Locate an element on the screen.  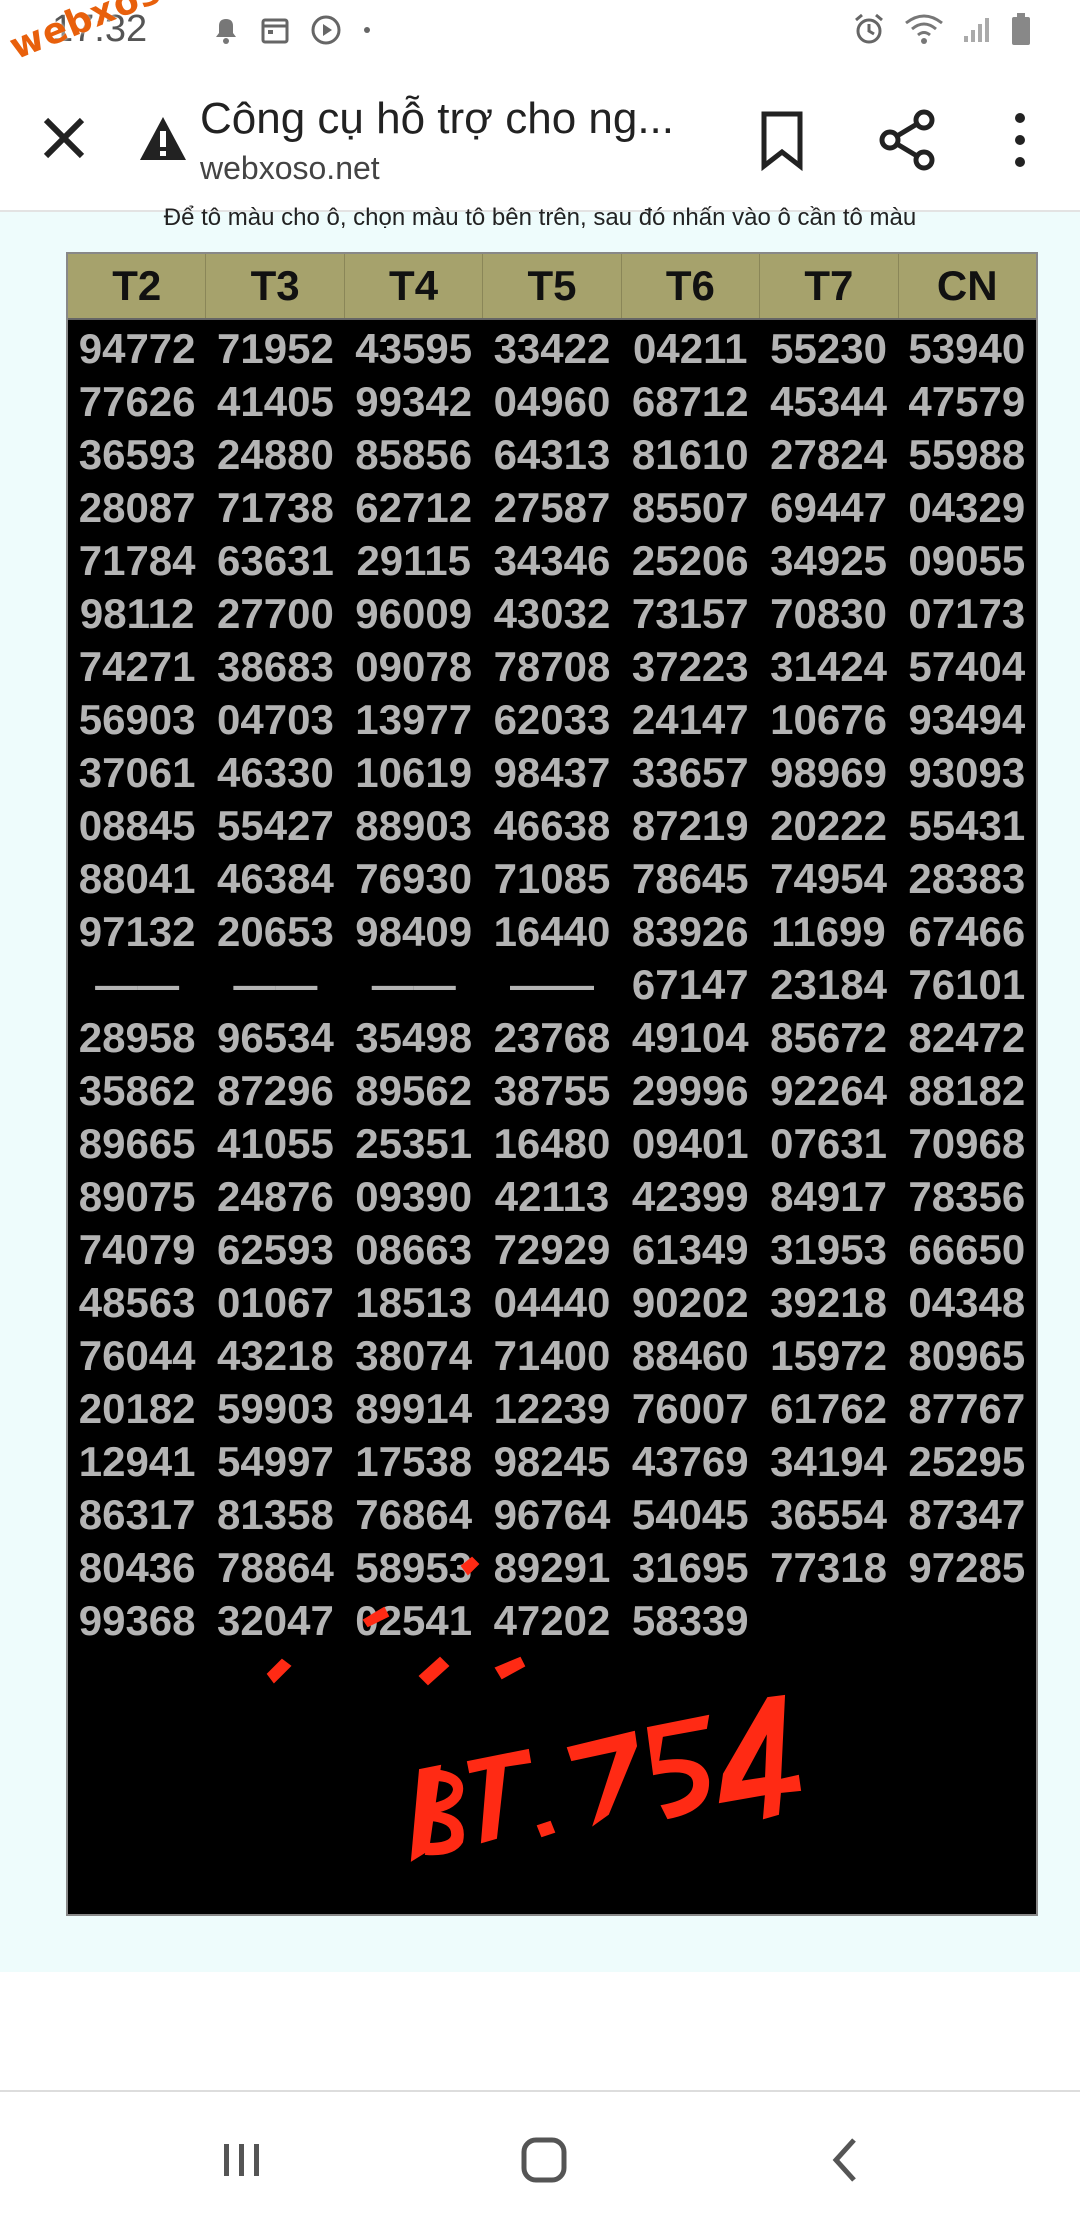
number-cell: 27824 is located at coordinates (828, 454).